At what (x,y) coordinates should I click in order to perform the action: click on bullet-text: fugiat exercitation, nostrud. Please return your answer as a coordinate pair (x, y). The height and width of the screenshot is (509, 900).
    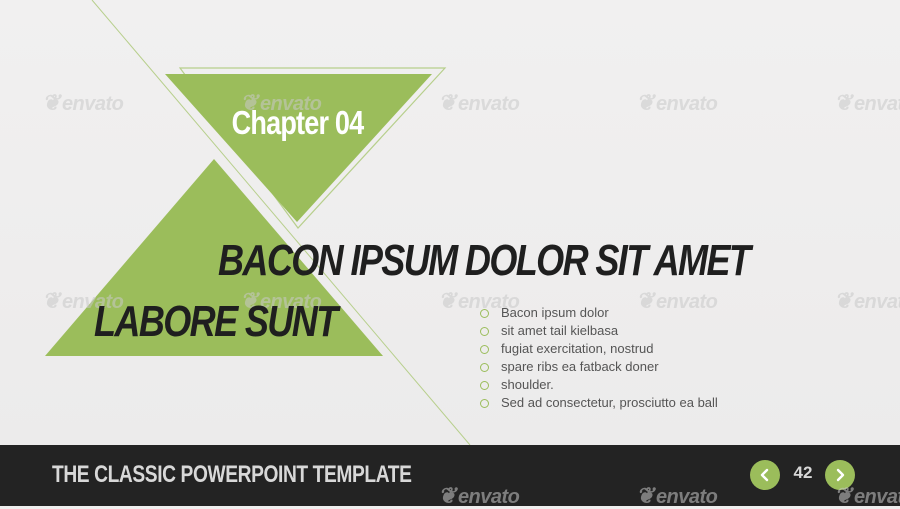
    Looking at the image, I should click on (577, 348).